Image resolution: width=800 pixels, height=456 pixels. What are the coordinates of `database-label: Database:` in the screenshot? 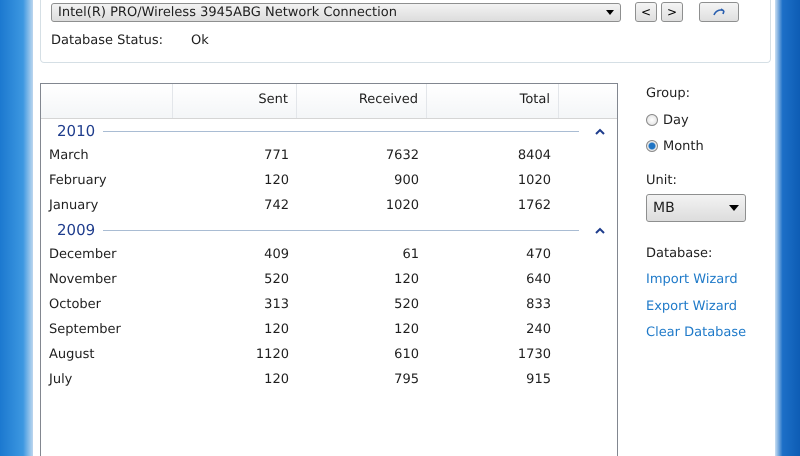 It's located at (679, 253).